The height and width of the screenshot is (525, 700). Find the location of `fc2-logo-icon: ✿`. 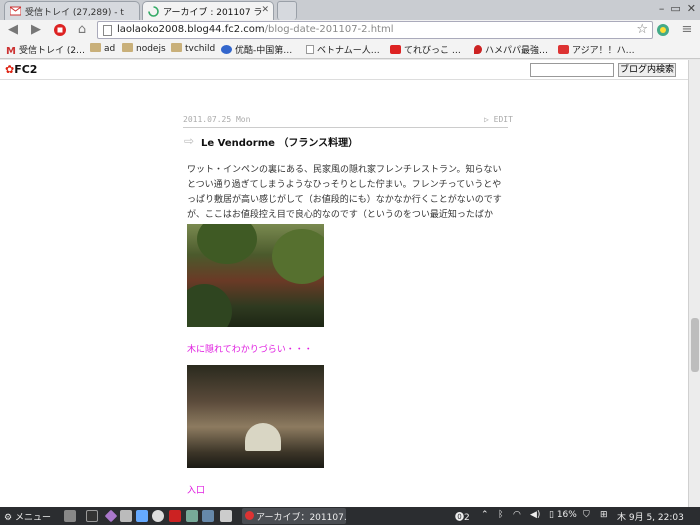

fc2-logo-icon: ✿ is located at coordinates (10, 69).